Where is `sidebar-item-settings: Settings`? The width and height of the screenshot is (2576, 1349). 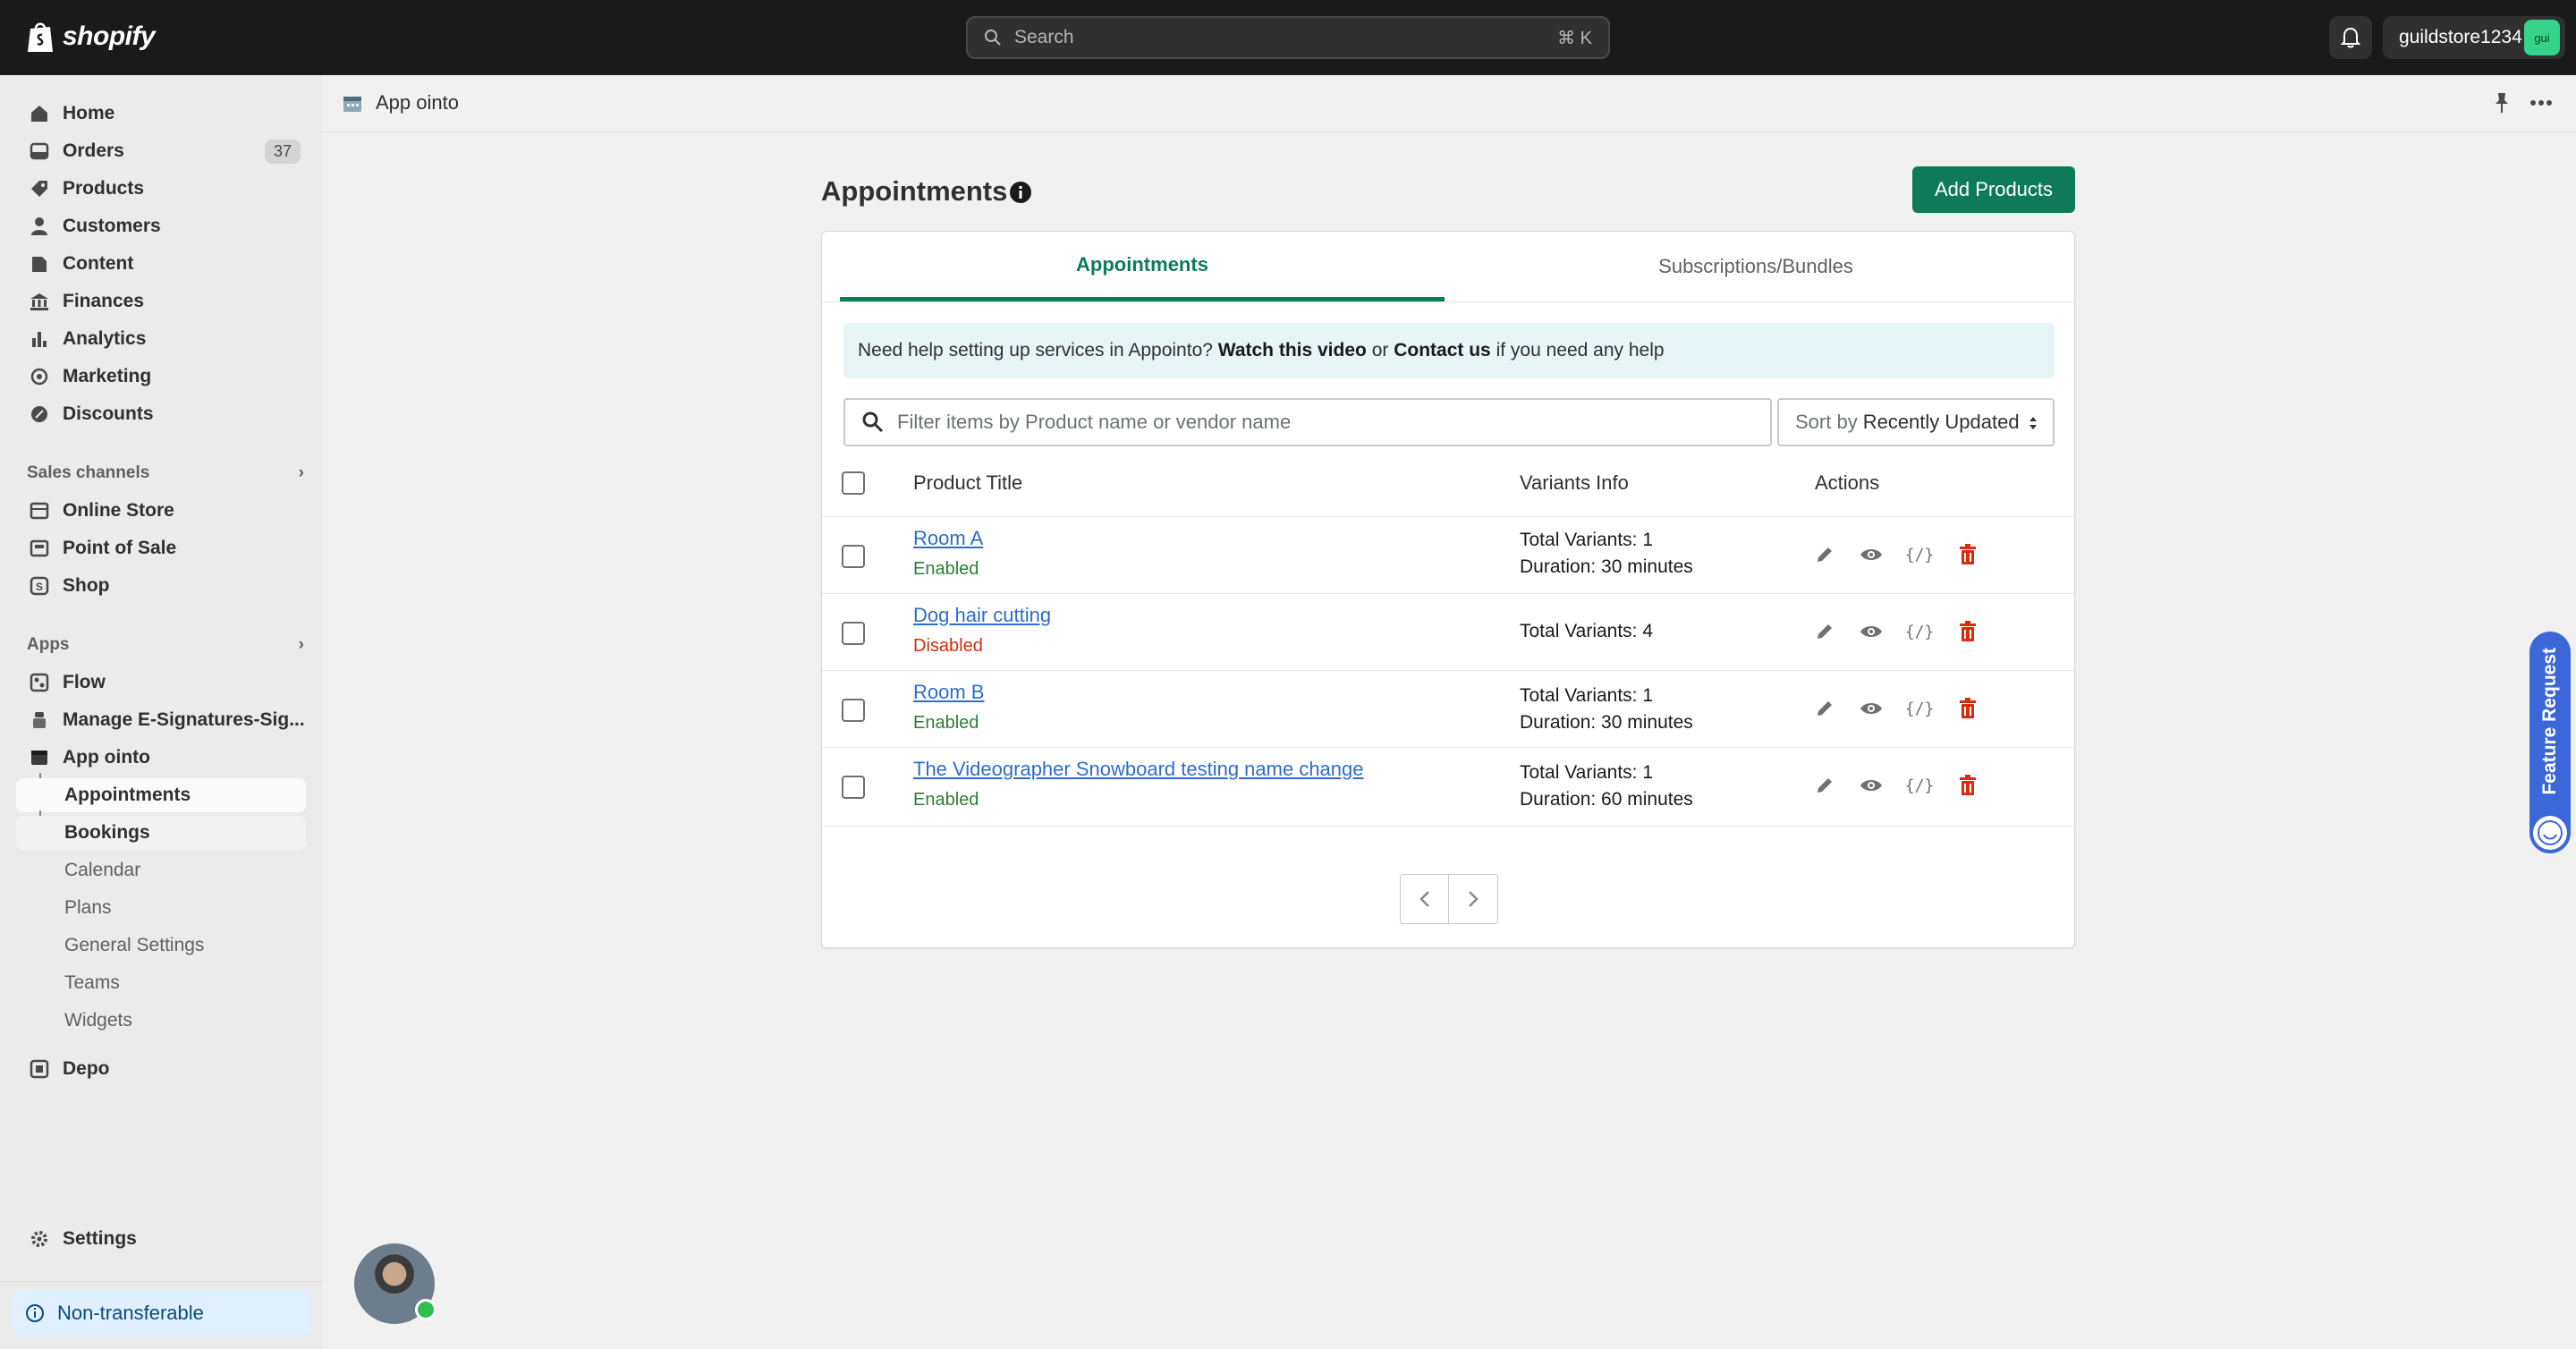
sidebar-item-settings: Settings is located at coordinates (161, 1239).